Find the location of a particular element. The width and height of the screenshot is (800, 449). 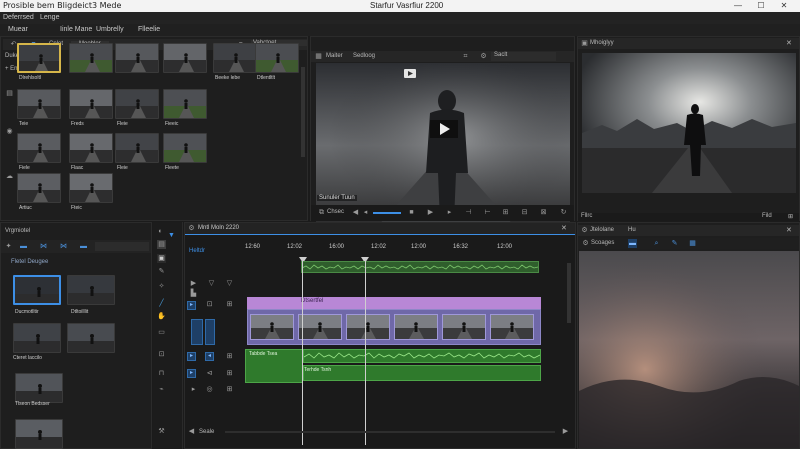

maximize-button: ☐ is located at coordinates (761, 6).